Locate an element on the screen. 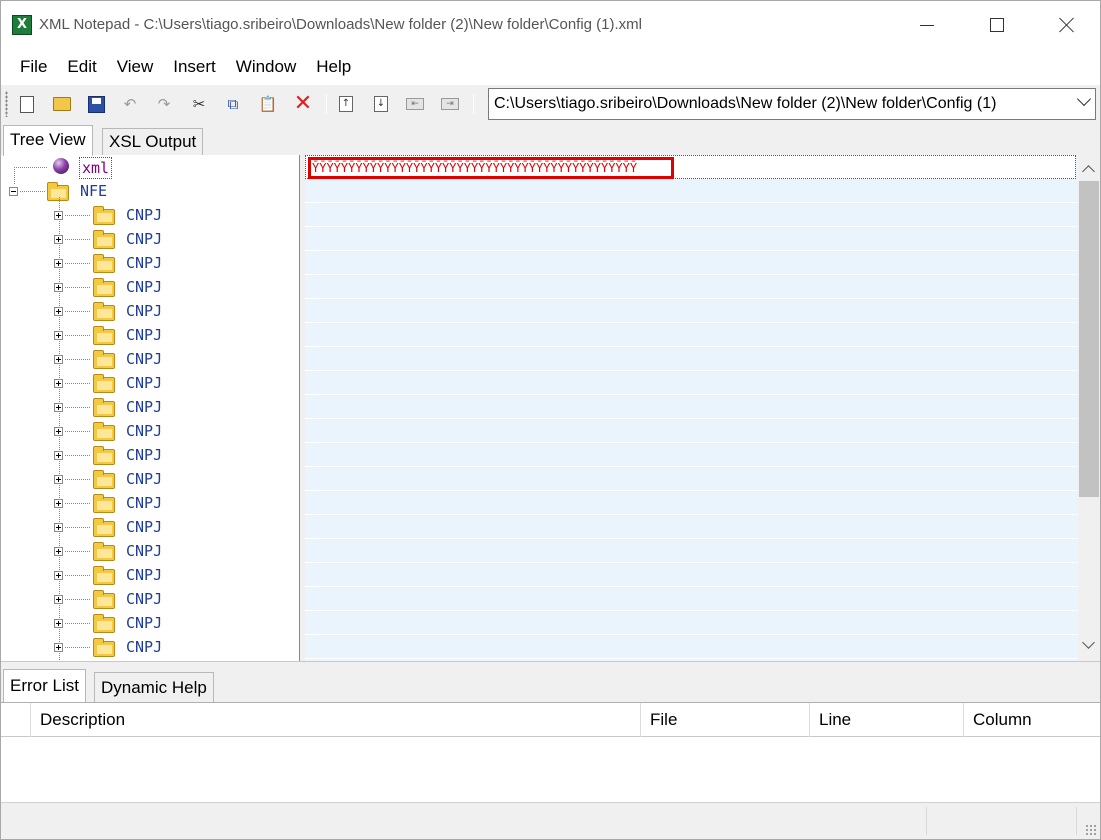 The height and width of the screenshot is (840, 1101). menu-insert: Insert is located at coordinates (194, 67).